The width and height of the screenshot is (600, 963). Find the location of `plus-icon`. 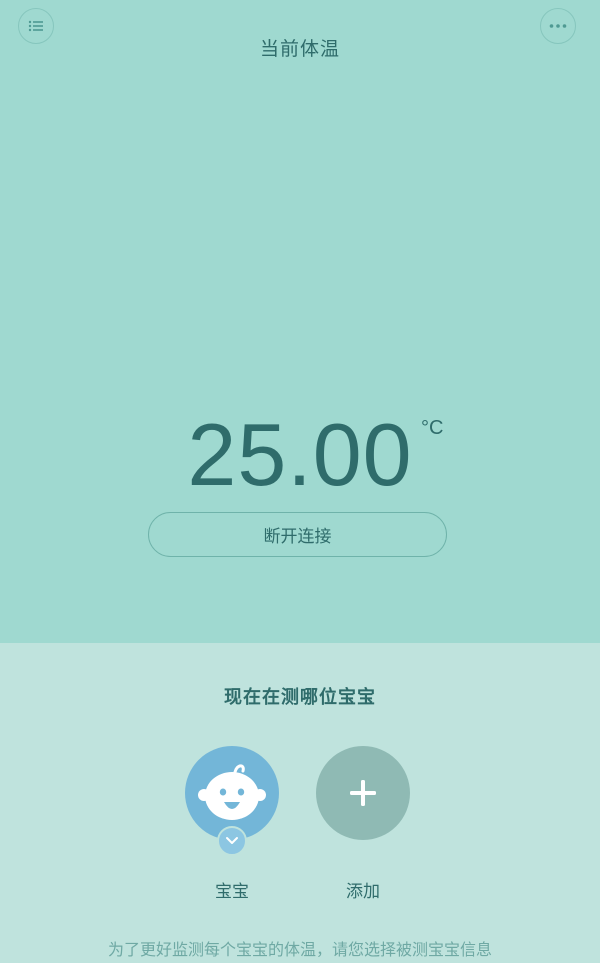

plus-icon is located at coordinates (363, 793).